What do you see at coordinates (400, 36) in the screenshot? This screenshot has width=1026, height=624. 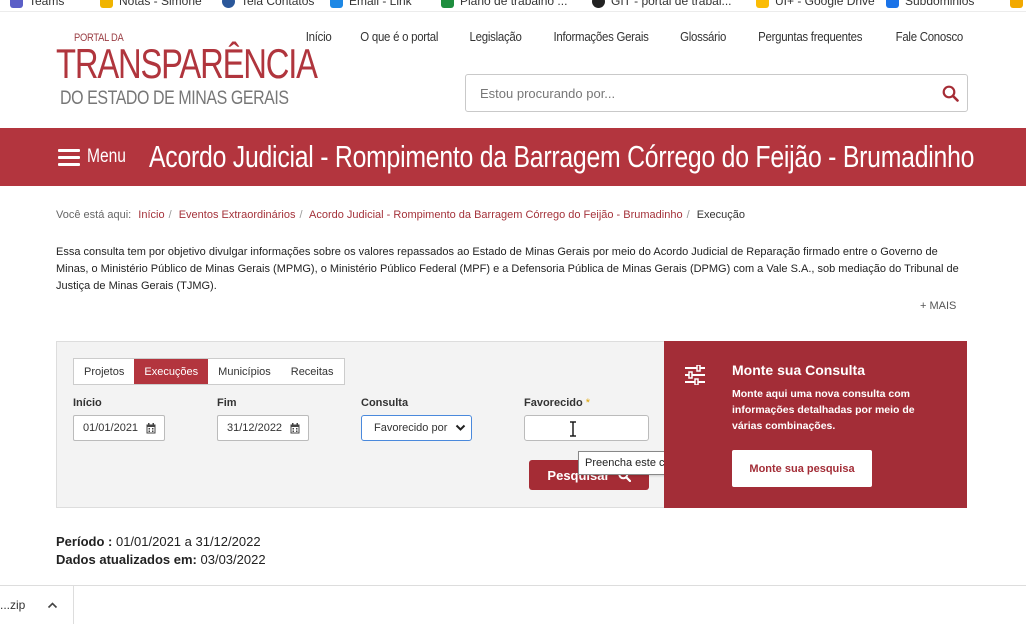 I see `nav-o-que-e-o-portal: O que é o portal` at bounding box center [400, 36].